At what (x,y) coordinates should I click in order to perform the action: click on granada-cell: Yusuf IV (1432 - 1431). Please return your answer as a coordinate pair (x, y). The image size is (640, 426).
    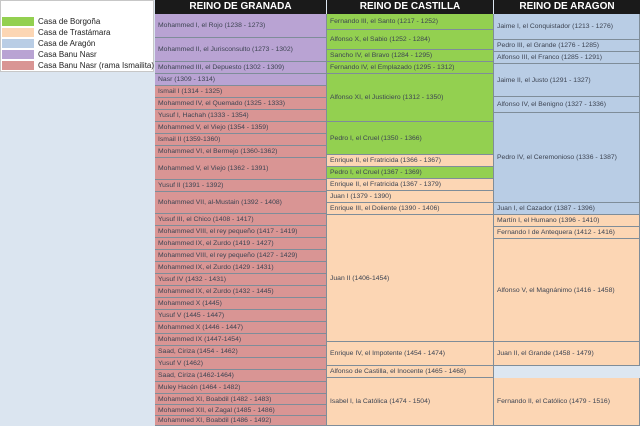
    Looking at the image, I should click on (241, 280).